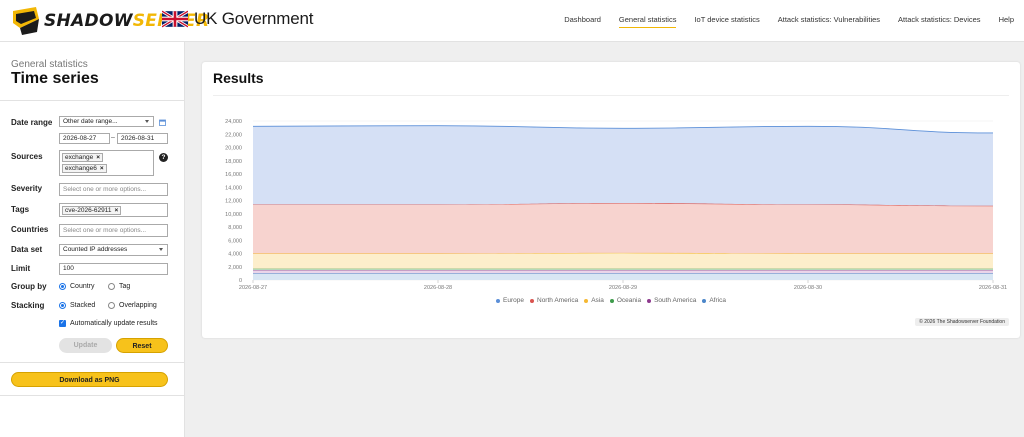 The width and height of the screenshot is (1024, 437). What do you see at coordinates (28, 305) in the screenshot?
I see `stacking-label: Stacking` at bounding box center [28, 305].